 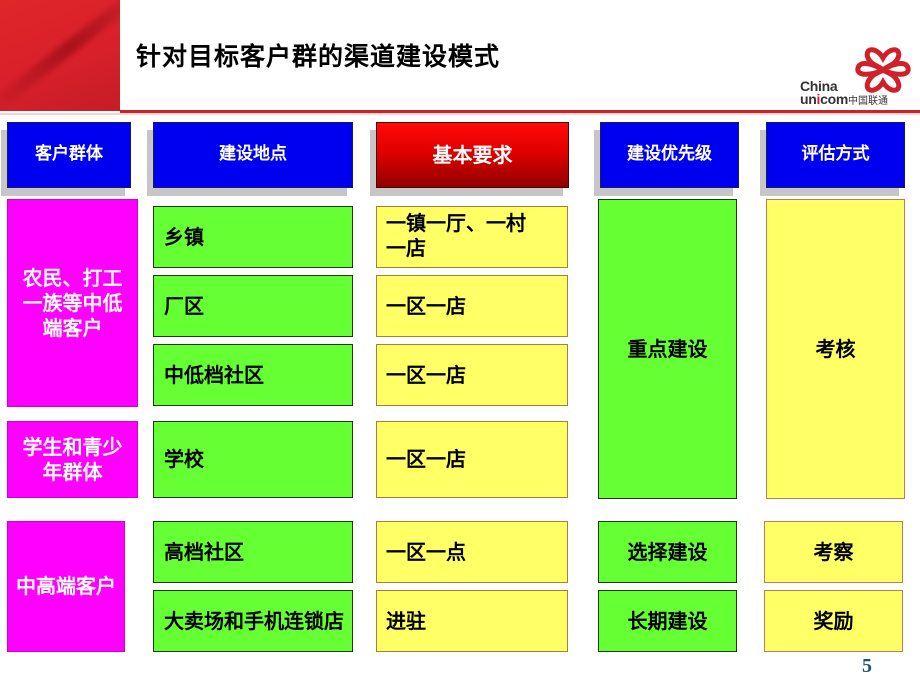 What do you see at coordinates (472, 621) in the screenshot?
I see `requirement-cell: 进驻` at bounding box center [472, 621].